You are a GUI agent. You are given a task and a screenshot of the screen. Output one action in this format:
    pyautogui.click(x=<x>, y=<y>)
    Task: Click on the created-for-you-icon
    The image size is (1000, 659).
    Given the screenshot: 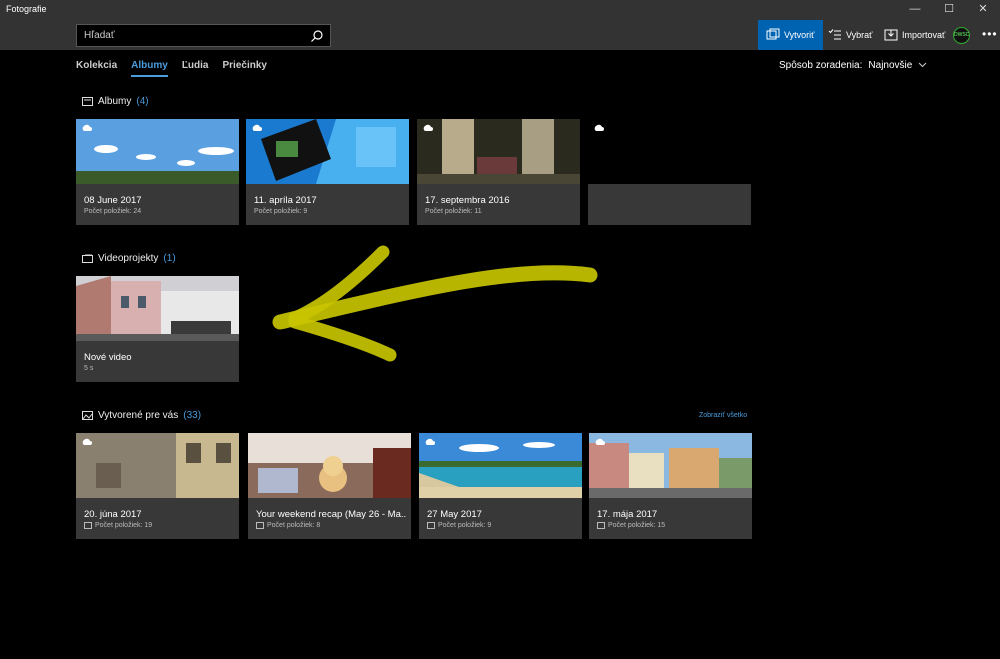 What is the action you would take?
    pyautogui.click(x=87, y=415)
    